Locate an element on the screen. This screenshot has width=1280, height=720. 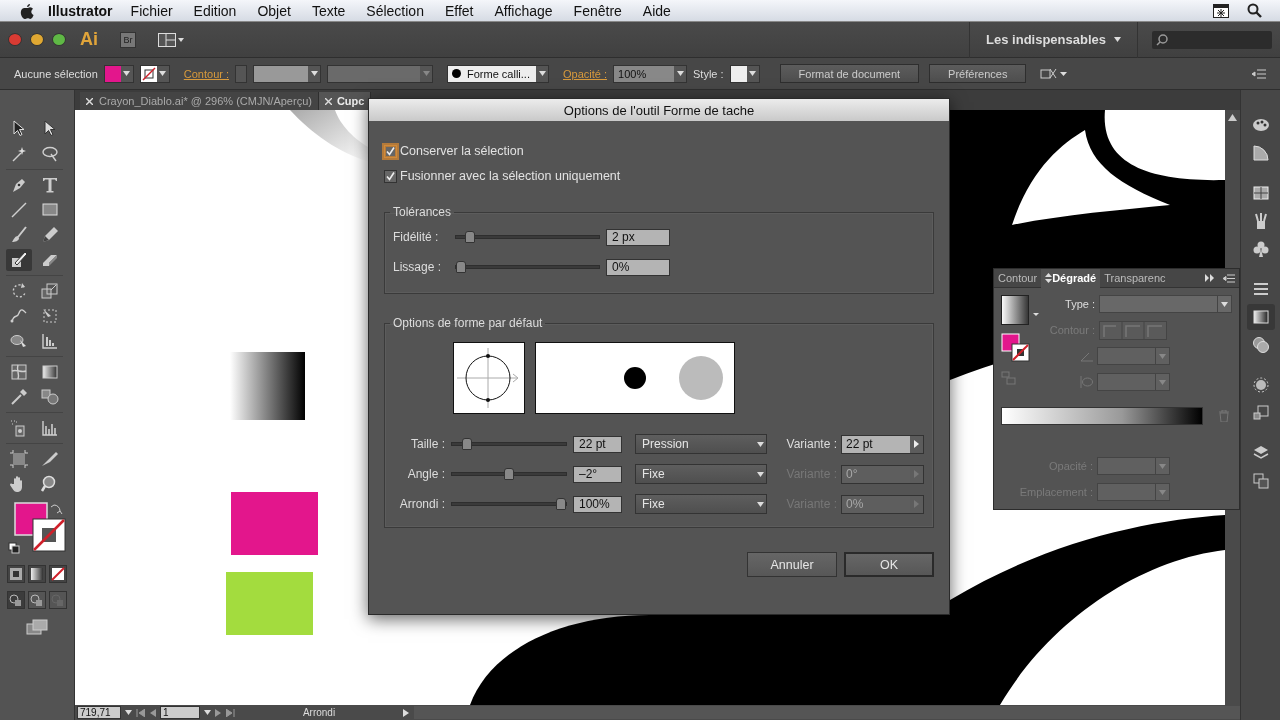
opacity-link: Opacité : is located at coordinates (585, 73).